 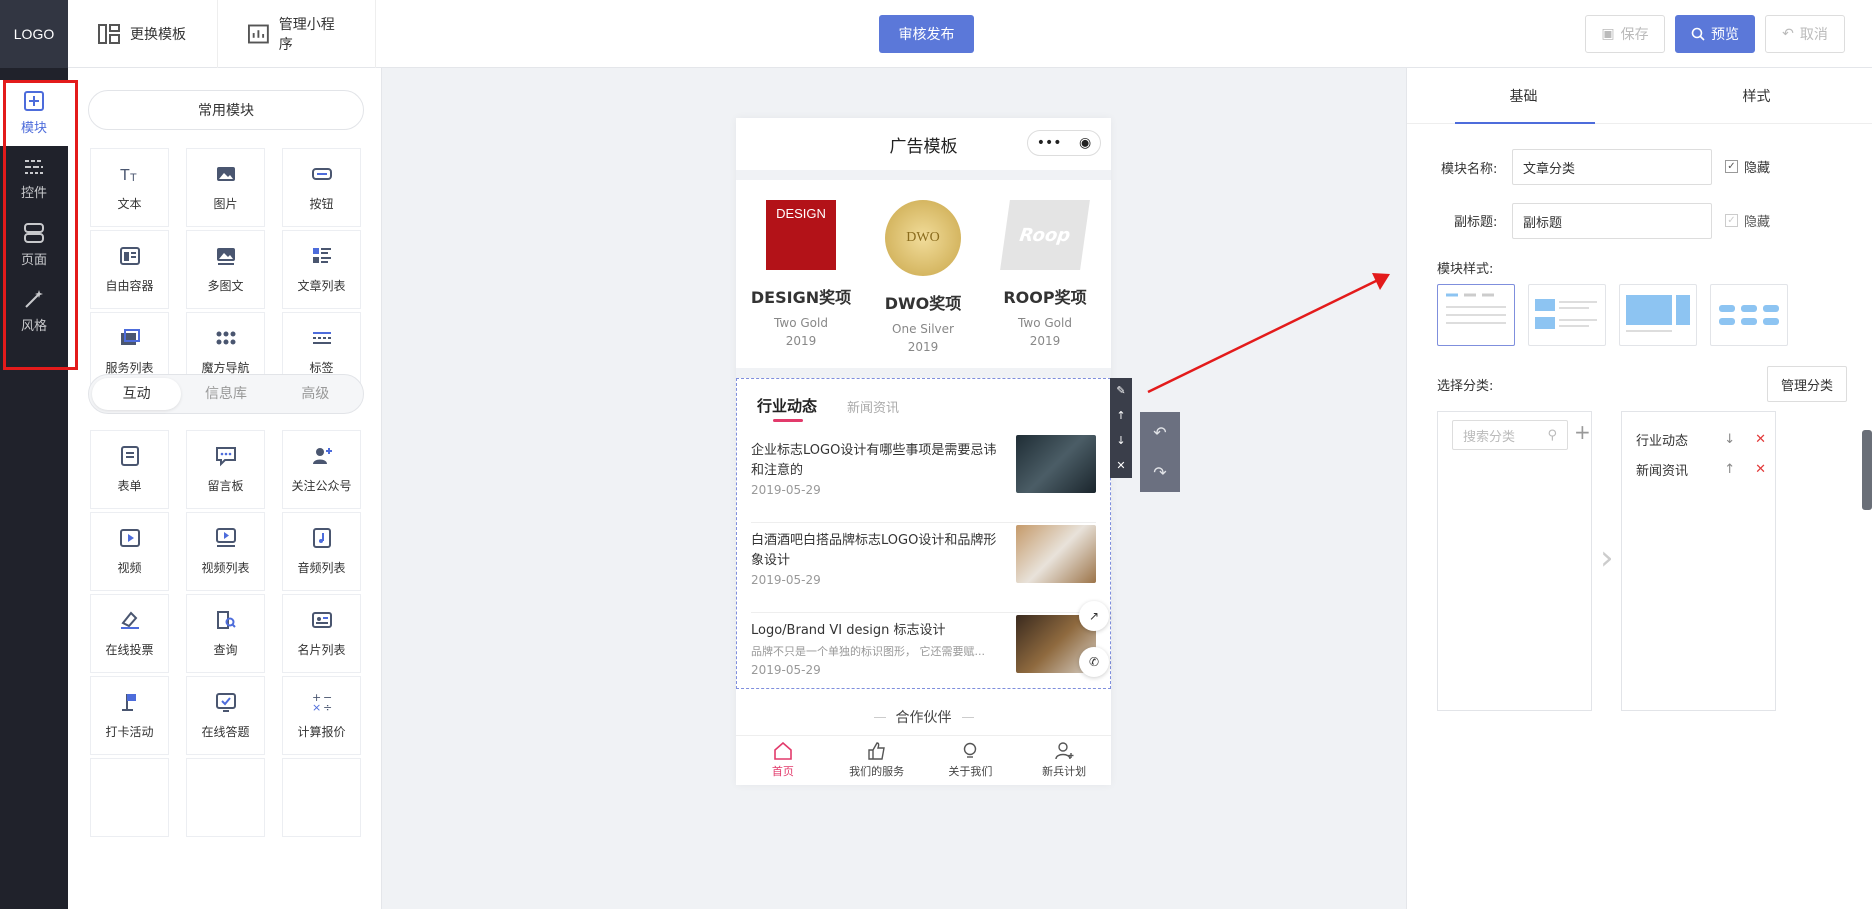 I want to click on module-video: 视频, so click(x=129, y=551).